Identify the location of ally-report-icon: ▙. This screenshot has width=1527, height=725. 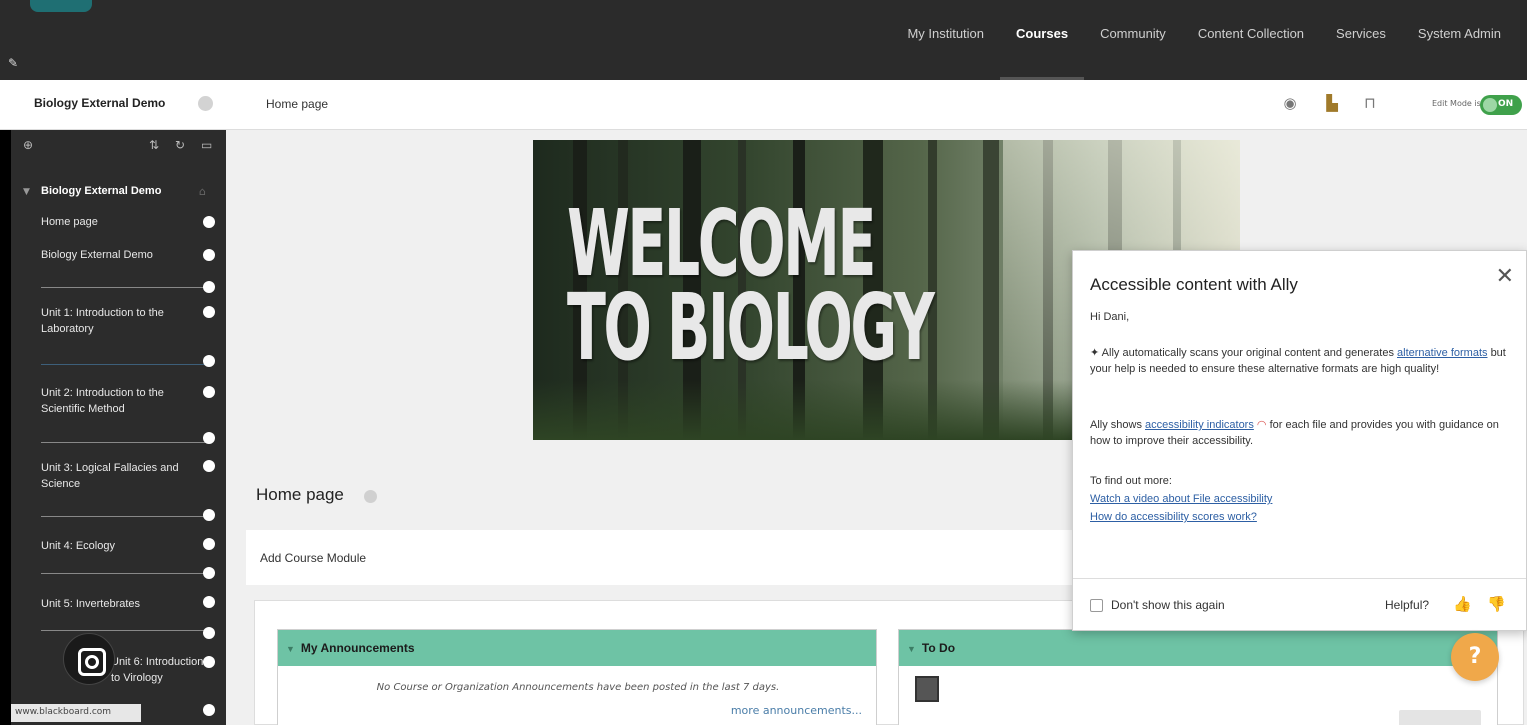
(1332, 104).